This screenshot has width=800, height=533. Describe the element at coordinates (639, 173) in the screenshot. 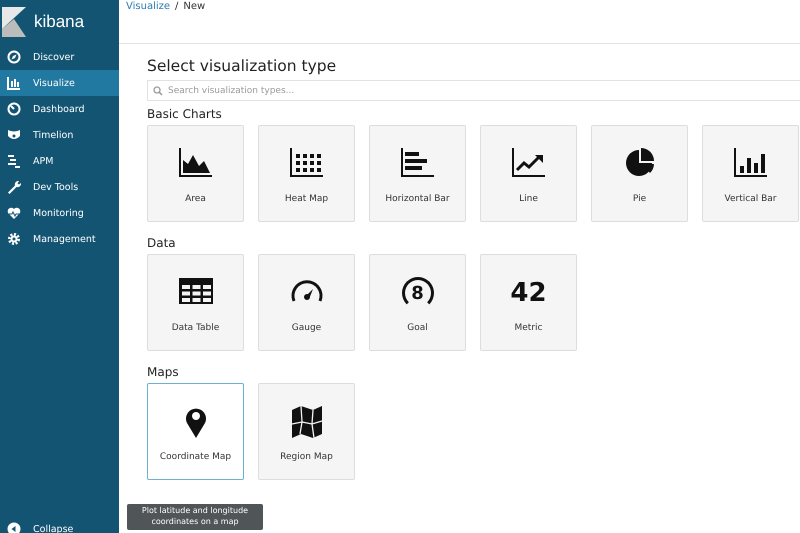

I see `visualization-card: Pie` at that location.